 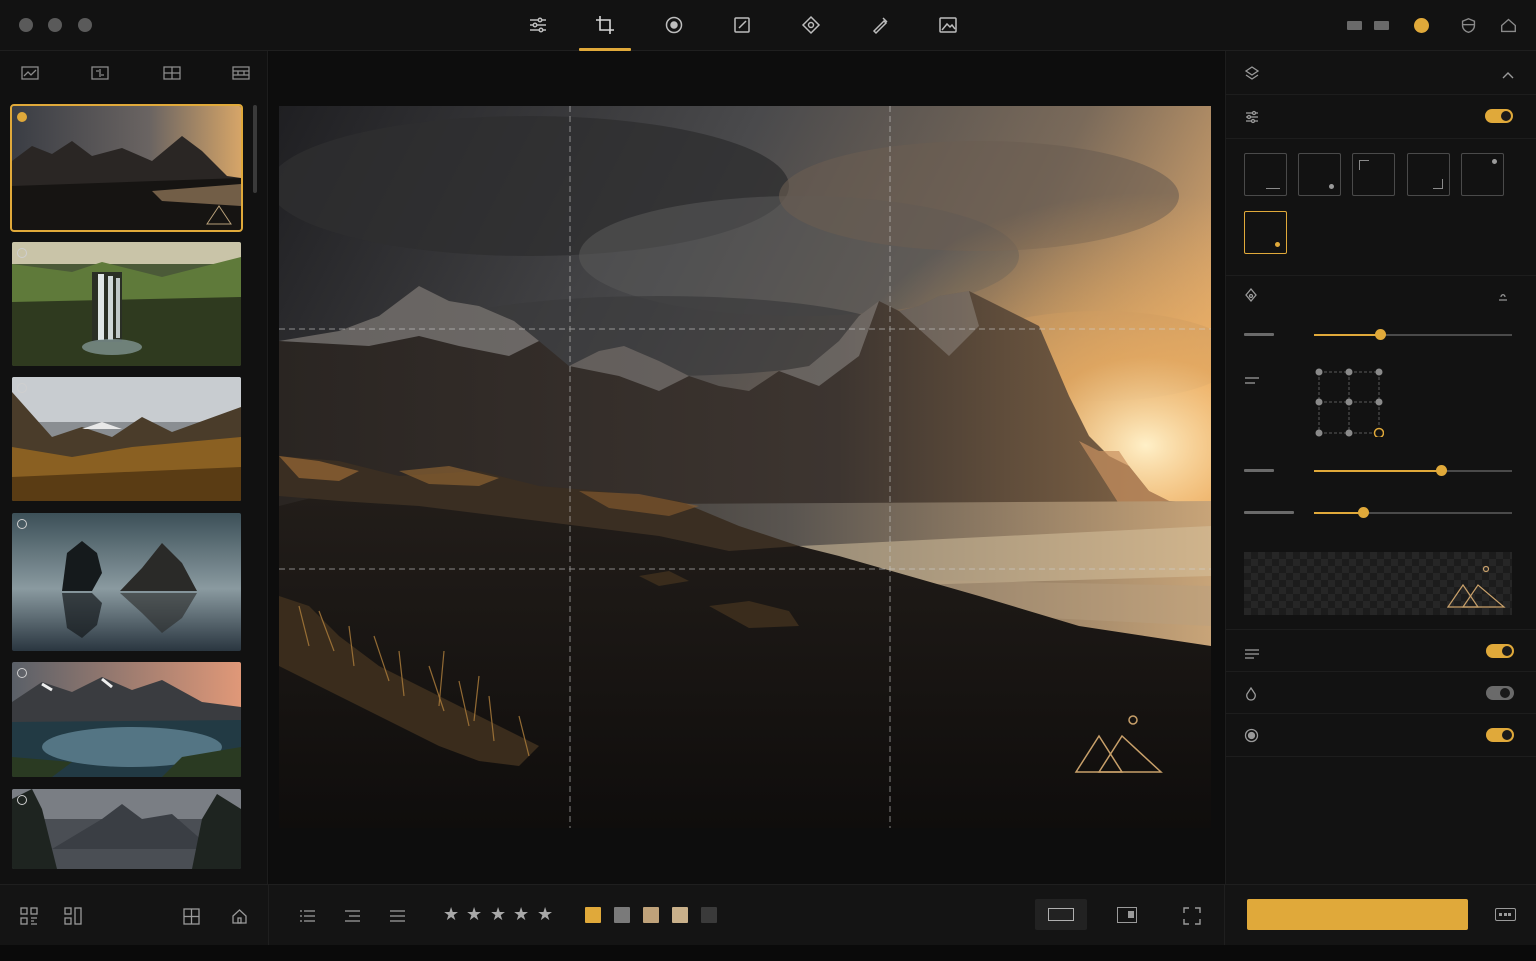 What do you see at coordinates (26, 25) in the screenshot?
I see `close-window-button` at bounding box center [26, 25].